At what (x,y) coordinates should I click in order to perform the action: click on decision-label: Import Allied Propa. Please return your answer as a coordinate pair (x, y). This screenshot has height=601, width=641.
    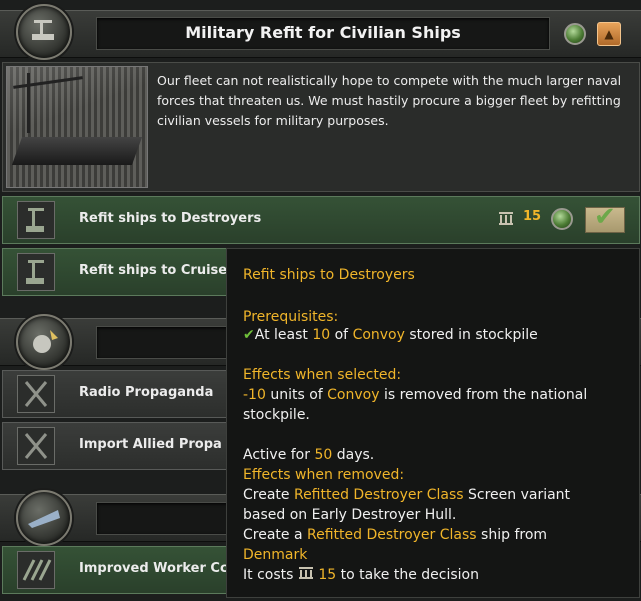
    Looking at the image, I should click on (150, 444).